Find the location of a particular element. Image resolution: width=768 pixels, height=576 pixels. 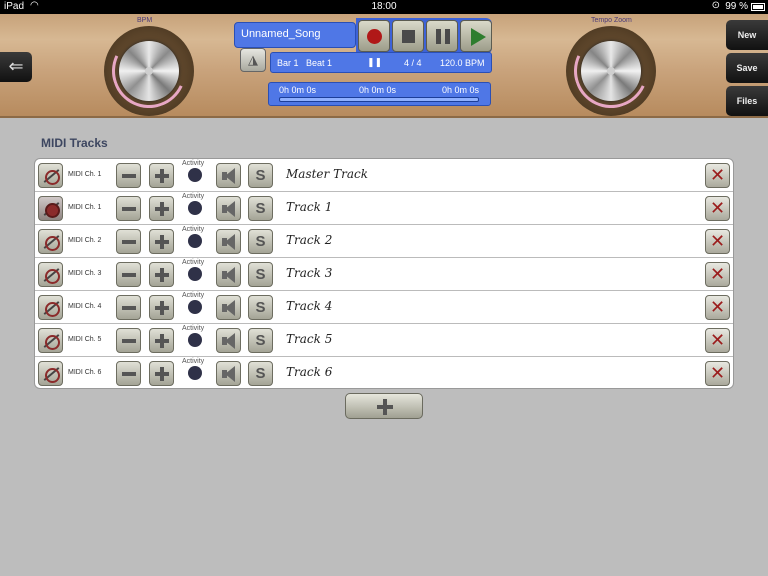

tempo-zoom-knob-label: Tempo Zoom is located at coordinates (611, 20).